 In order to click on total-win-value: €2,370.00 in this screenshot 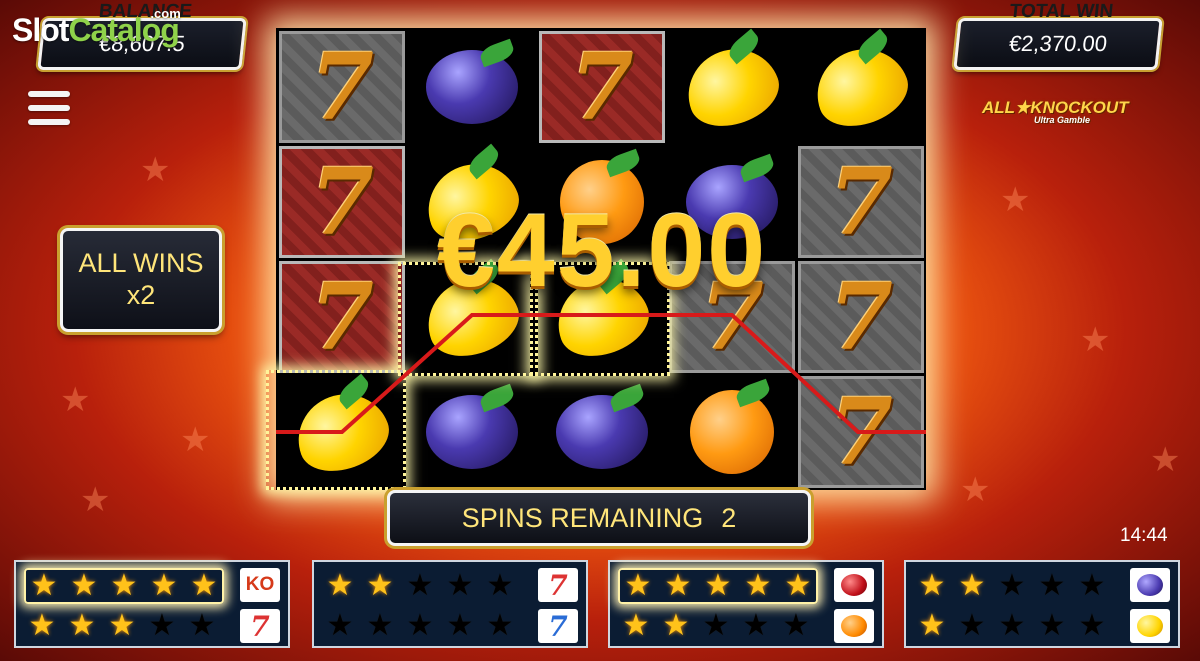, I will do `click(1058, 43)`.